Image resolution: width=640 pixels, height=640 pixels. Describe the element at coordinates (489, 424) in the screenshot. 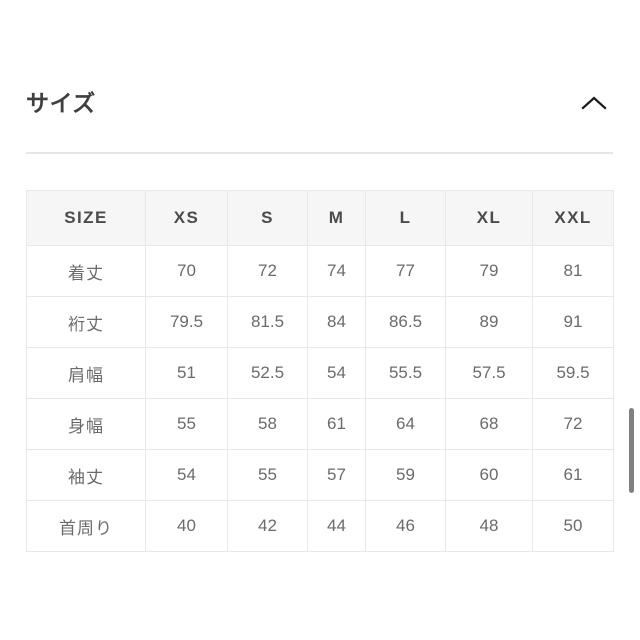

I see `table-cell: 68` at that location.